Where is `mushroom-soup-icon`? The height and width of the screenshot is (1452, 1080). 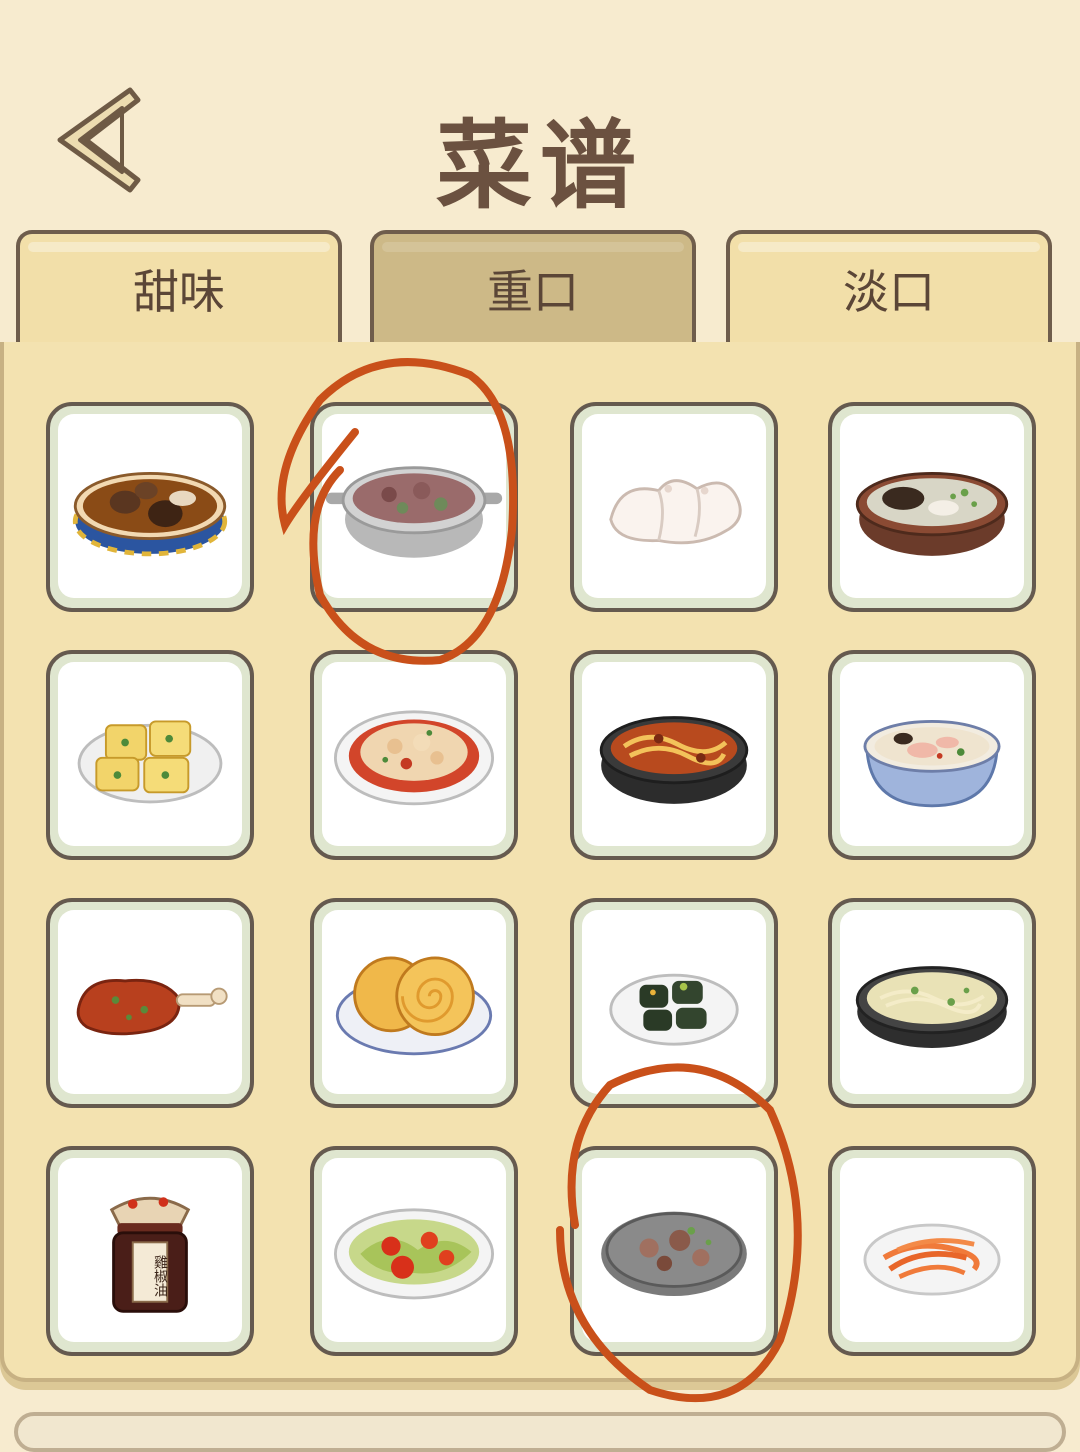 mushroom-soup-icon is located at coordinates (932, 513).